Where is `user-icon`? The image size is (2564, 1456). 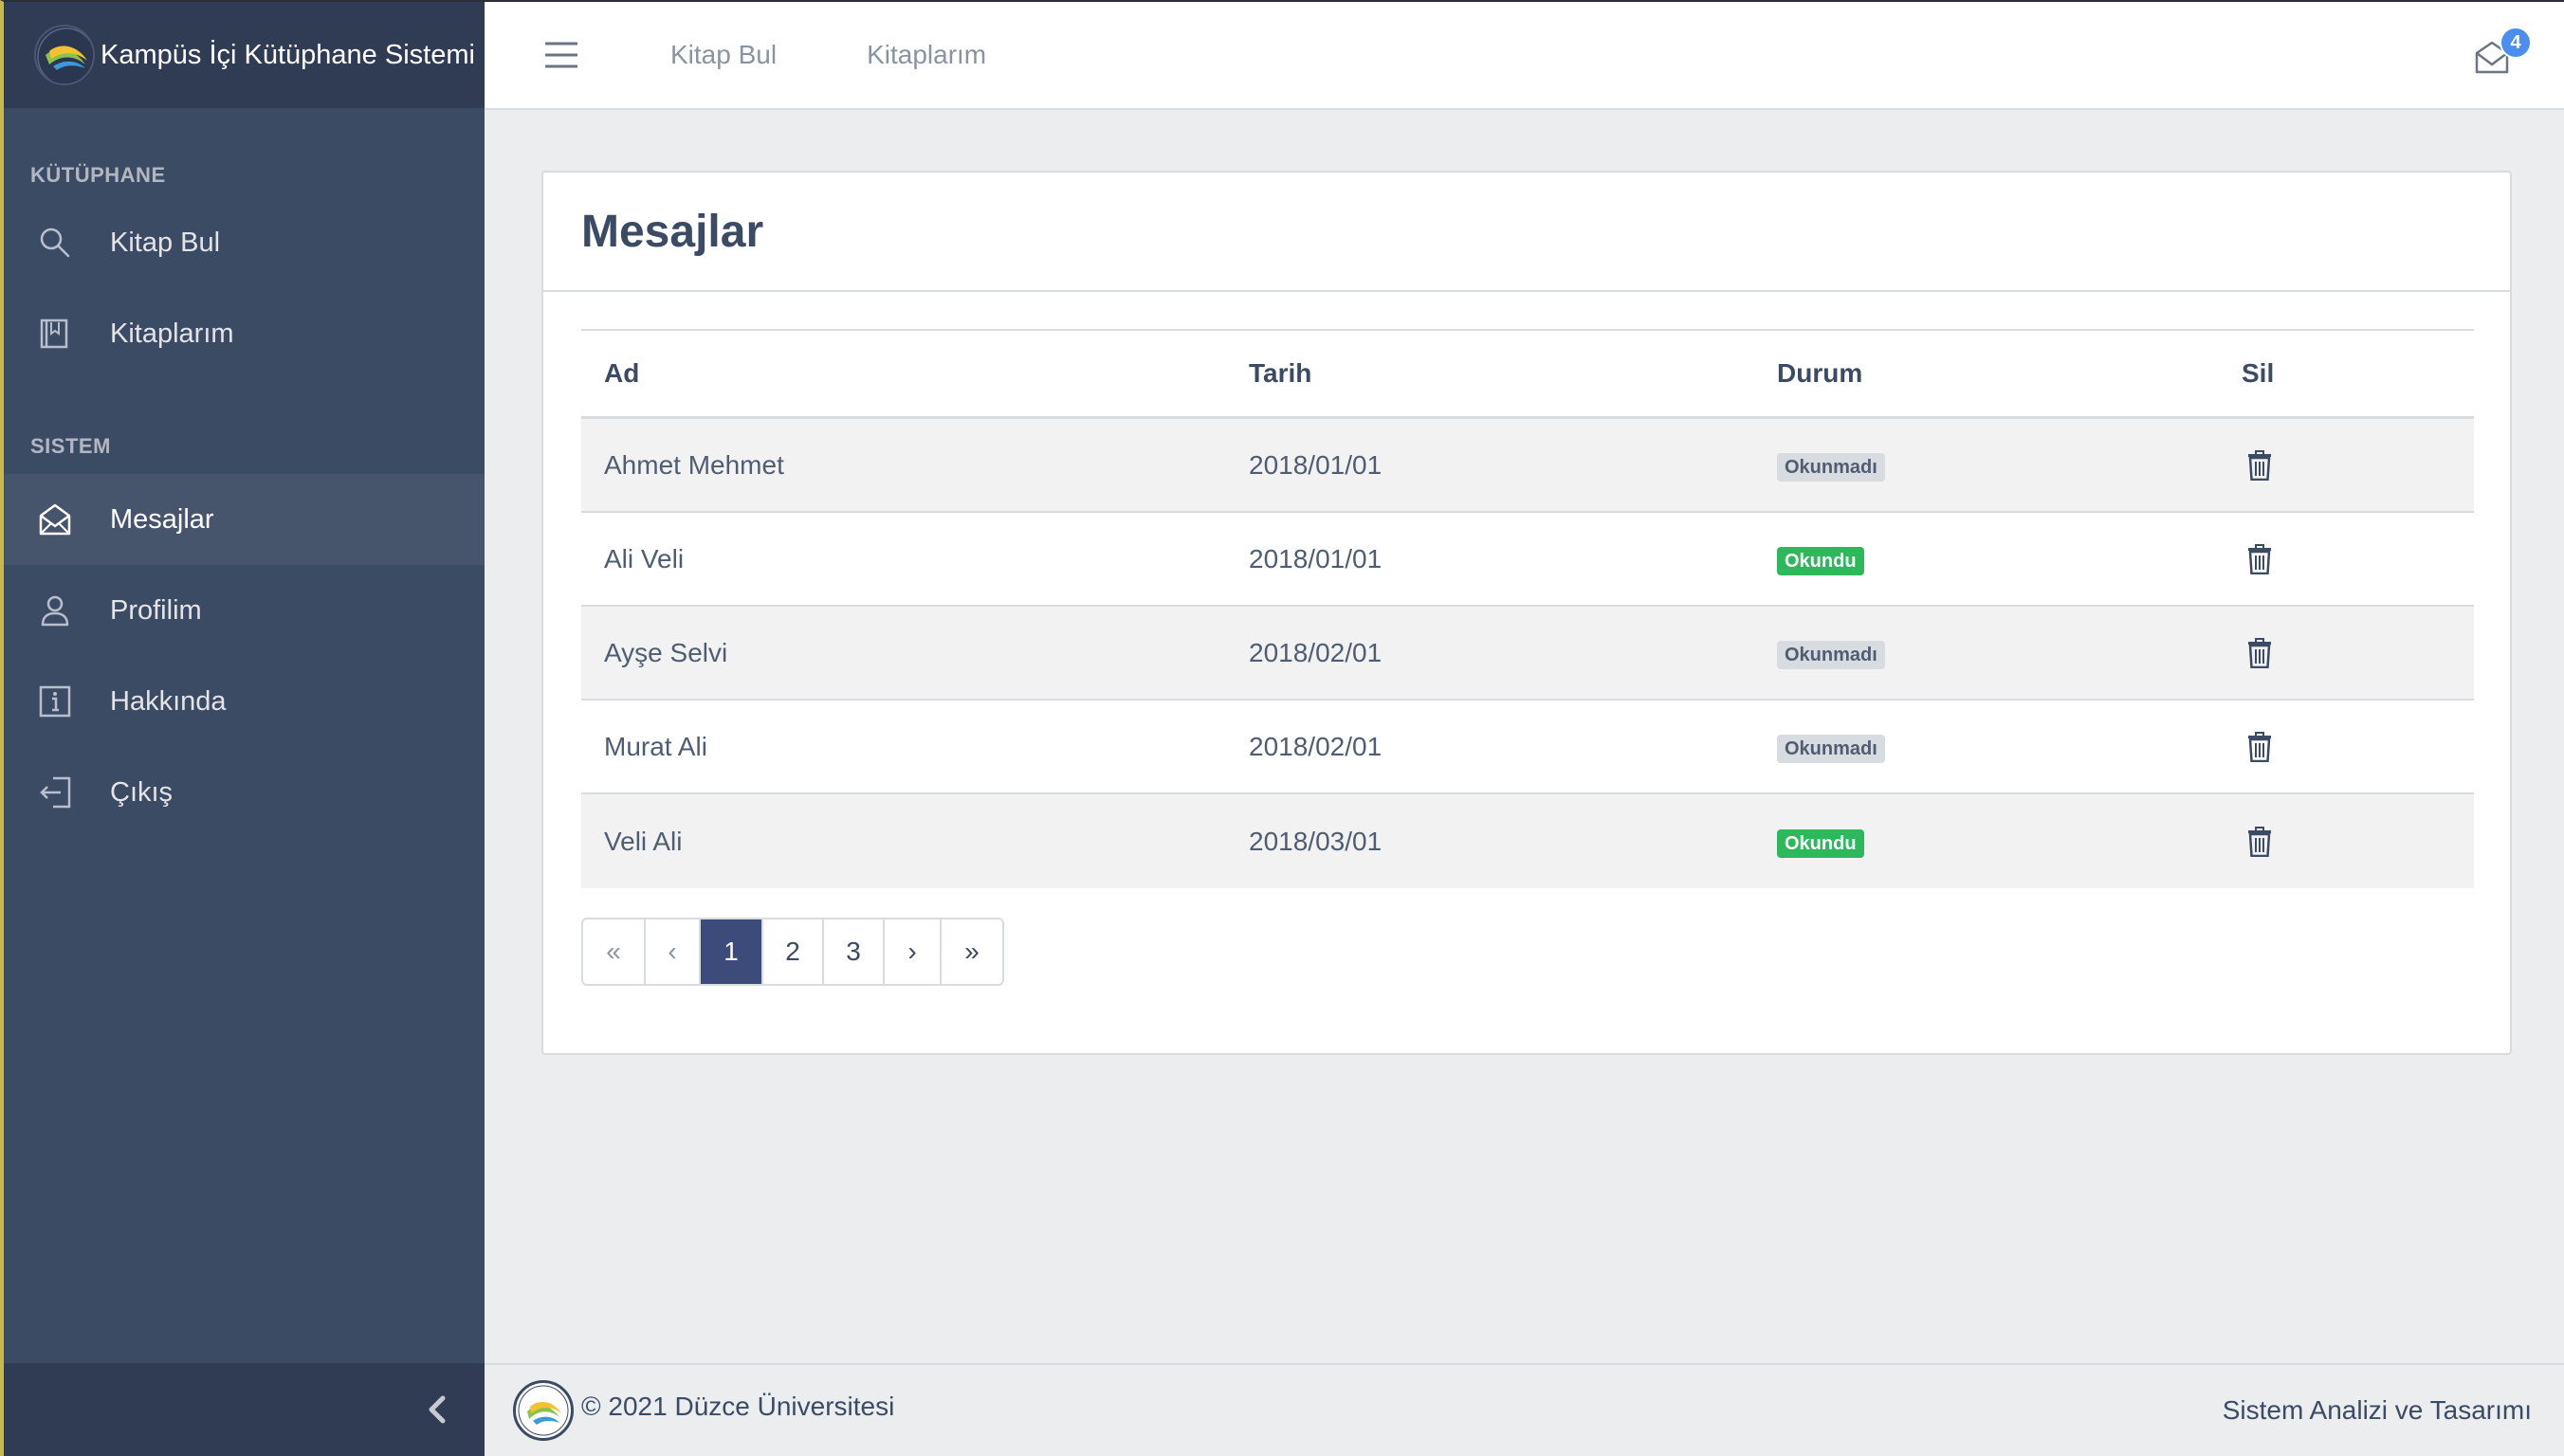 user-icon is located at coordinates (55, 610).